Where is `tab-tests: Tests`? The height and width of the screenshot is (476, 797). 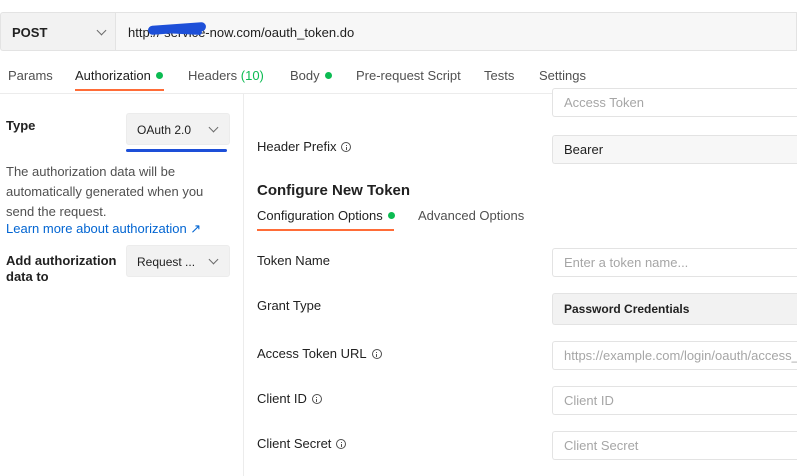
tab-tests: Tests is located at coordinates (499, 75).